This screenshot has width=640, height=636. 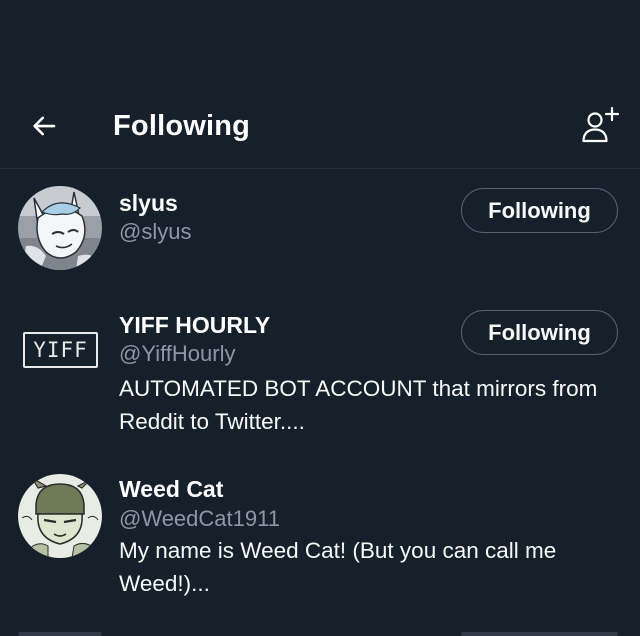 I want to click on user-handle: @YiffHourly, so click(x=177, y=354).